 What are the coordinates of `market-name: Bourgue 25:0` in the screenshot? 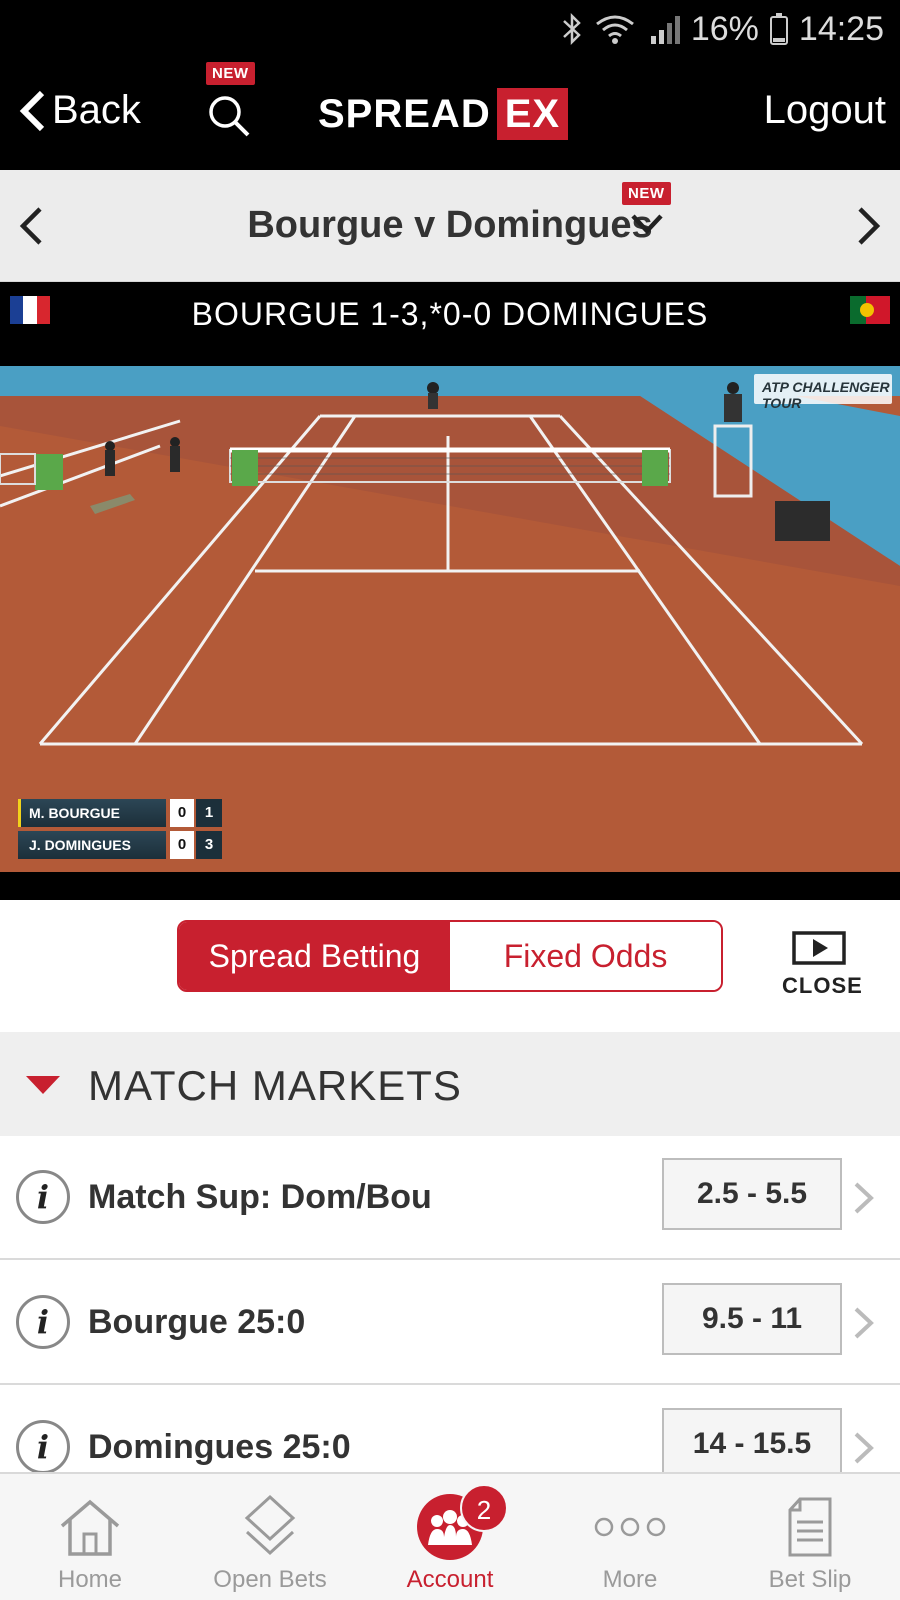 It's located at (197, 1322).